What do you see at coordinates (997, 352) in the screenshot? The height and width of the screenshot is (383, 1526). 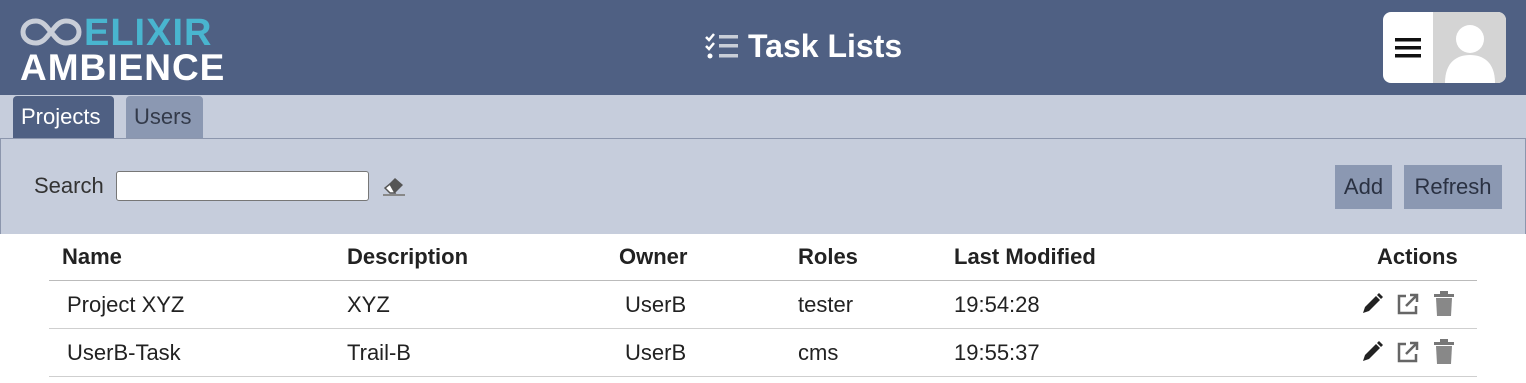 I see `cell-last-modified: 19:55:37` at bounding box center [997, 352].